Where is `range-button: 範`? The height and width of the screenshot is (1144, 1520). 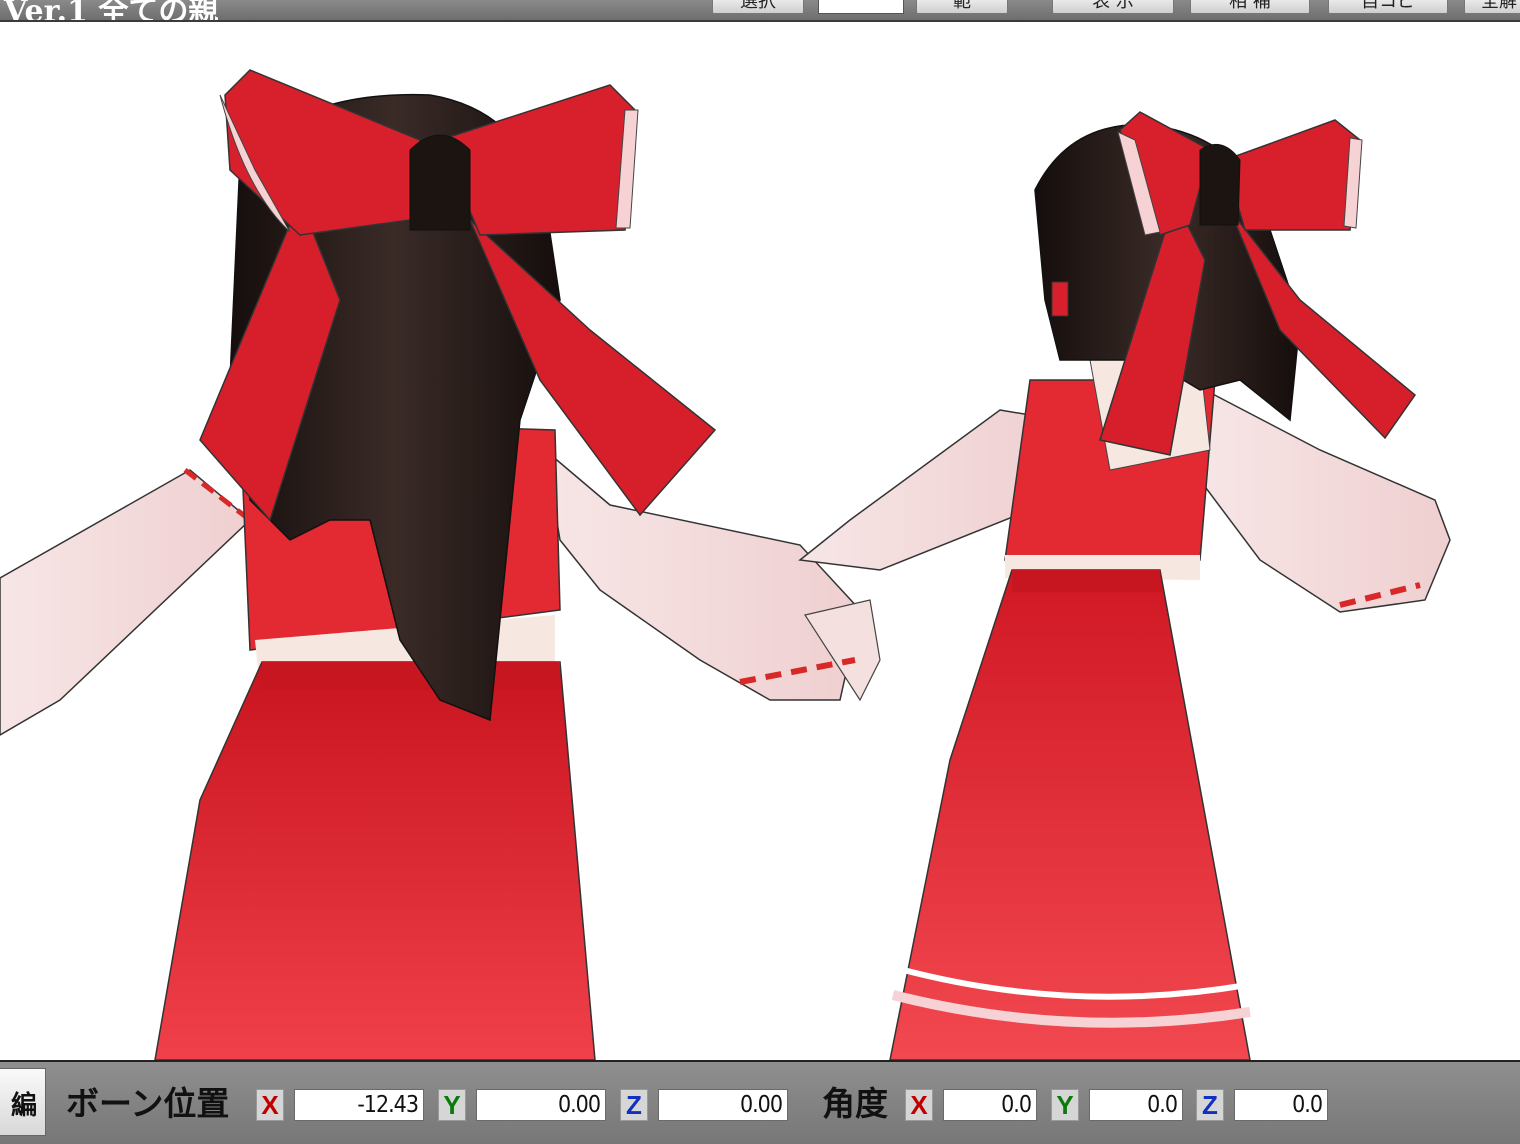
range-button: 範 is located at coordinates (962, 7).